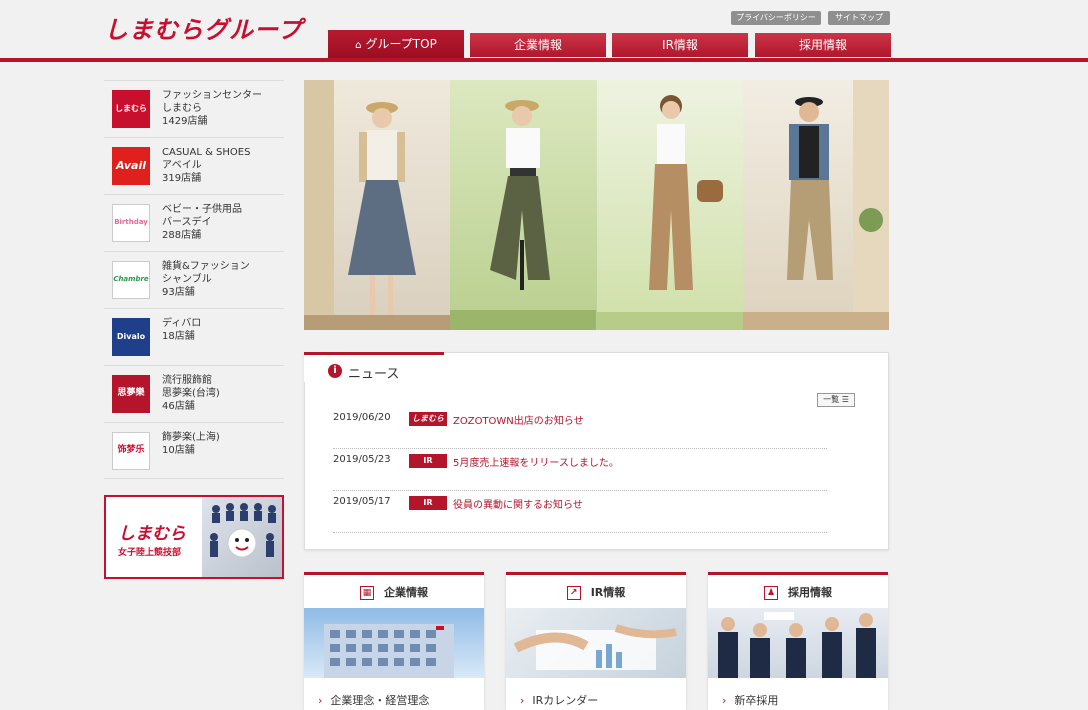 The image size is (1088, 710). I want to click on news-list-button: 一覧 ☰, so click(836, 400).